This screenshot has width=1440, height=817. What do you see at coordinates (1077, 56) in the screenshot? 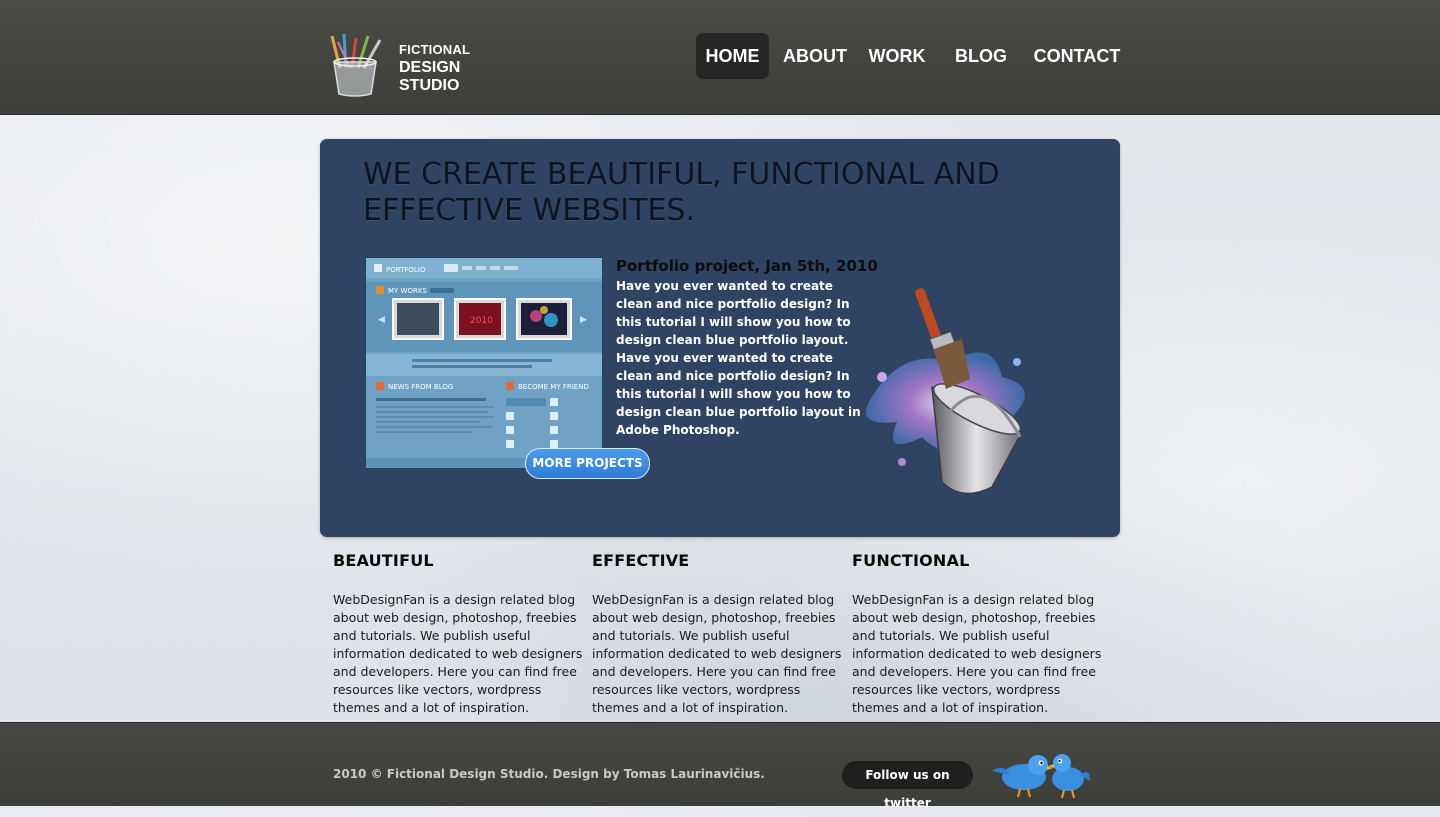
I see `nav-contact: CONTACT` at bounding box center [1077, 56].